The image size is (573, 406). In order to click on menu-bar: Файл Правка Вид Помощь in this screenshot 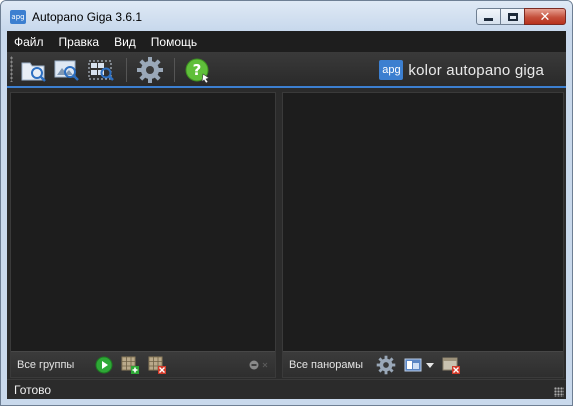, I will do `click(286, 41)`.